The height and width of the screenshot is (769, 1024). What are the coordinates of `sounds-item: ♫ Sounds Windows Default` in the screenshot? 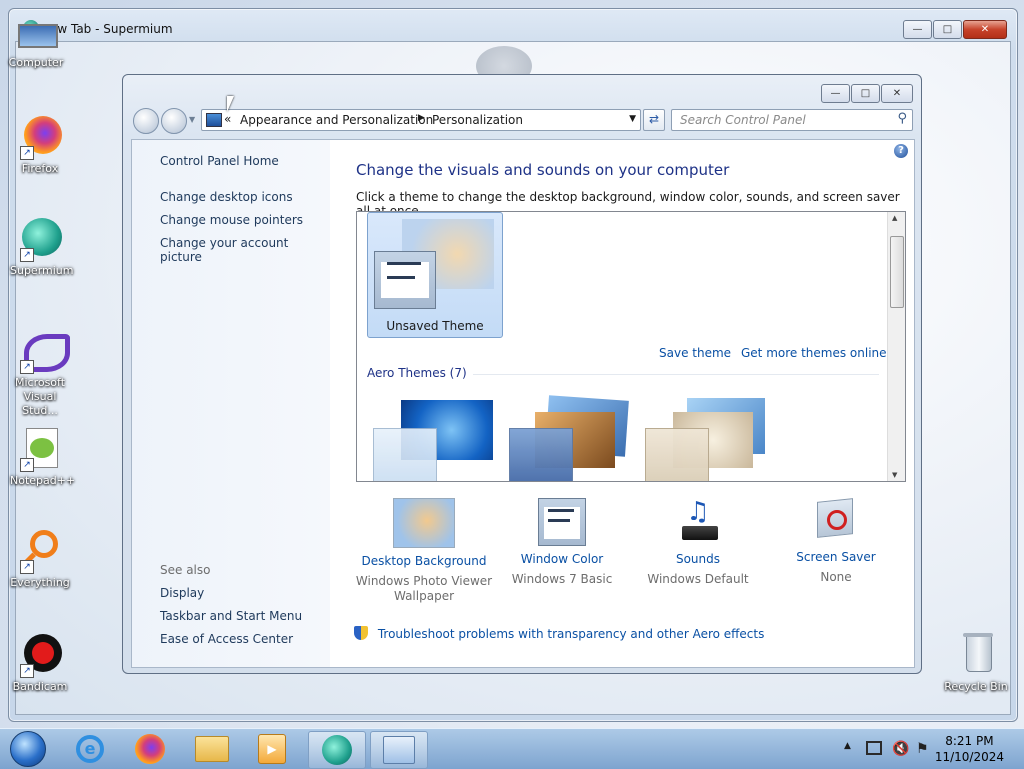 It's located at (698, 537).